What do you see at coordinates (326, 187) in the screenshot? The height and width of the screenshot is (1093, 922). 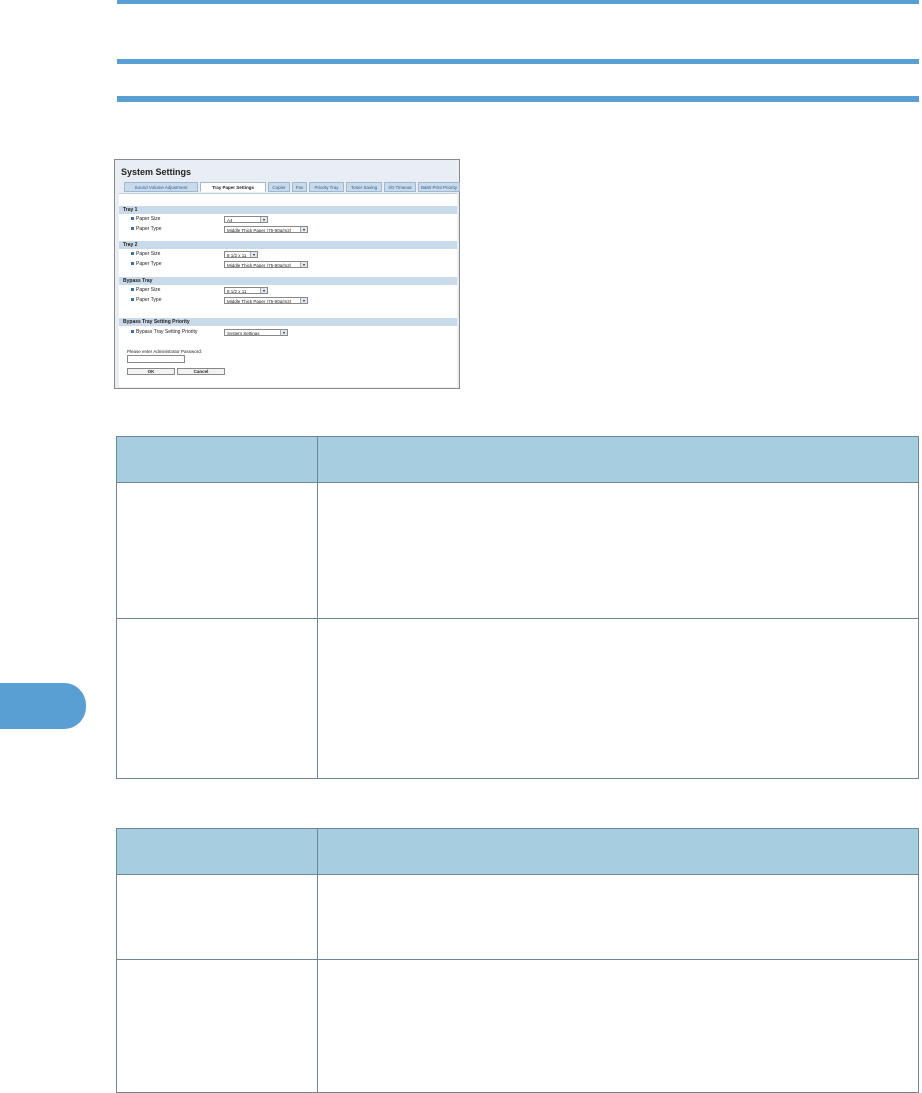 I see `tab-priority-tray: Priority Tray` at bounding box center [326, 187].